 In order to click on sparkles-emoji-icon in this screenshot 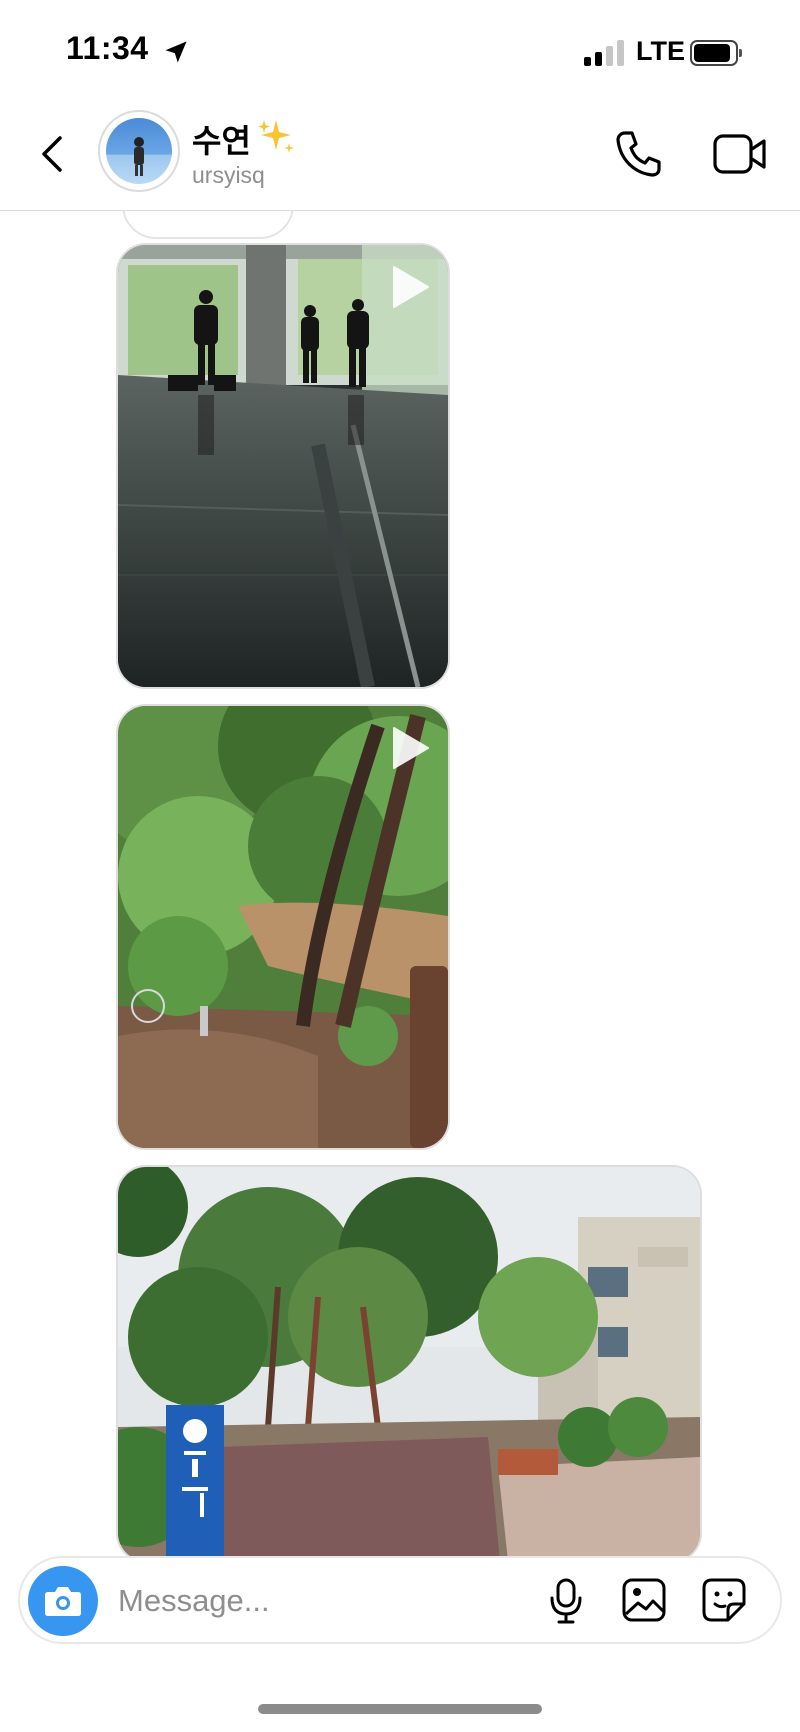, I will do `click(276, 136)`.